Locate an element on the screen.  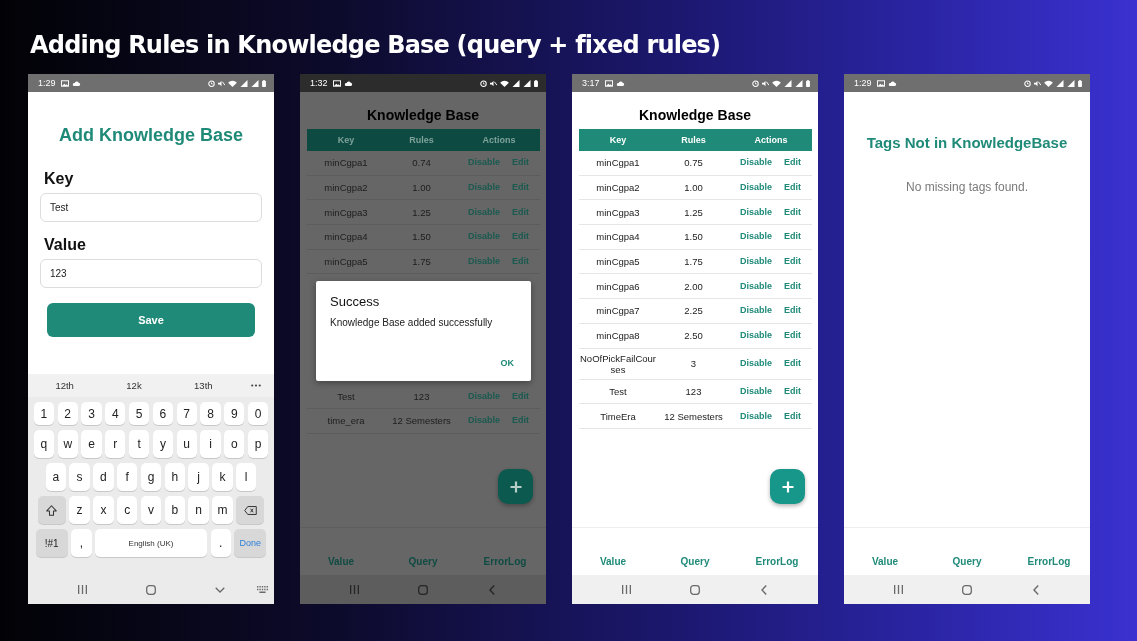
keyboard-key: x is located at coordinates (103, 510).